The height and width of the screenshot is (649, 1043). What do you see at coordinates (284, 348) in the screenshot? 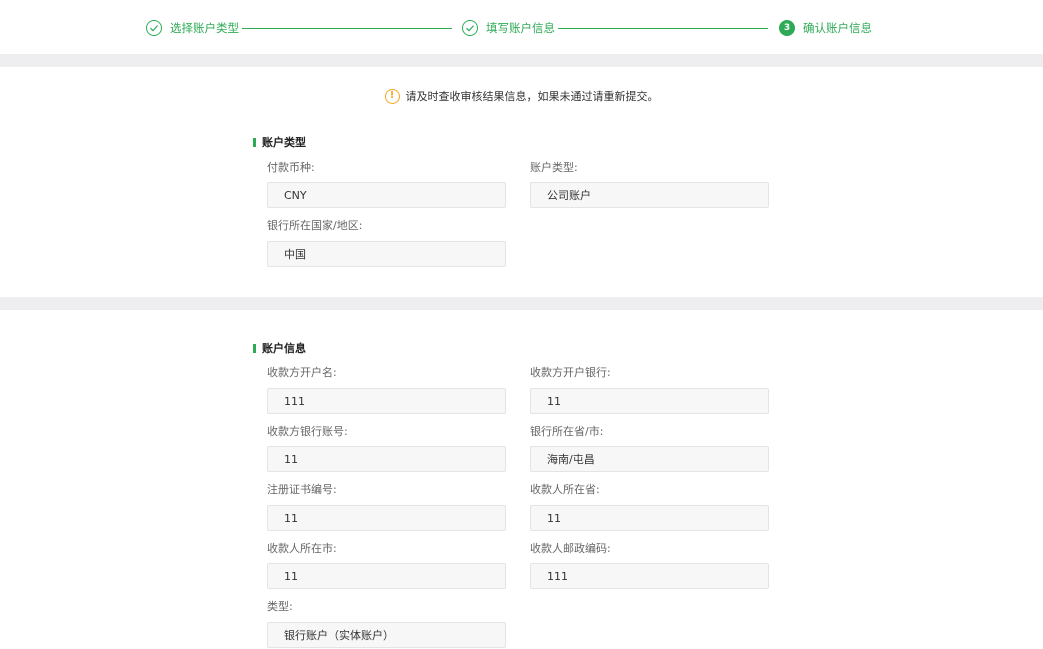
I see `section-title-text: 账户信息` at bounding box center [284, 348].